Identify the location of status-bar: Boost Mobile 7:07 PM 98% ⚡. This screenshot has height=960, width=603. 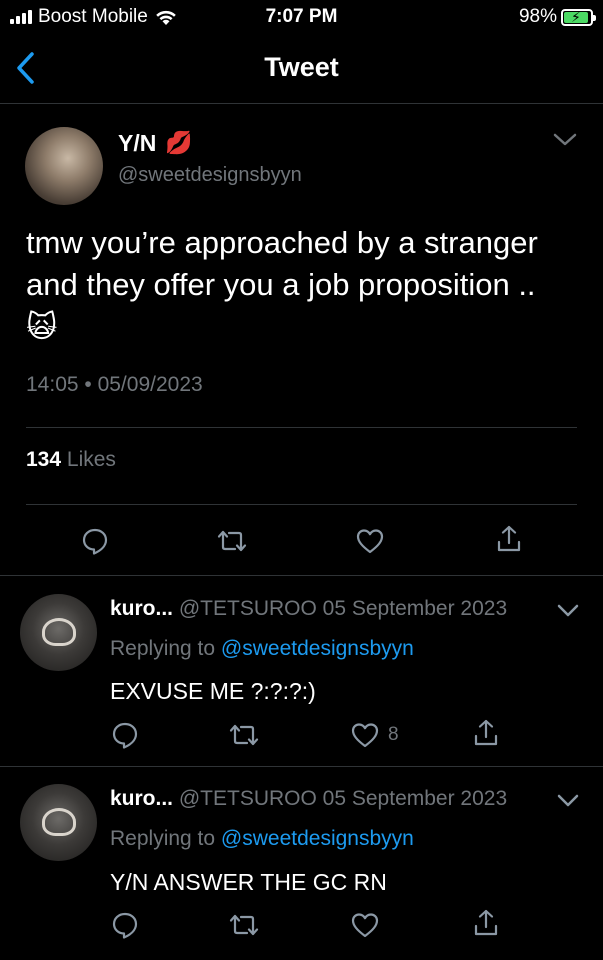
(301, 17).